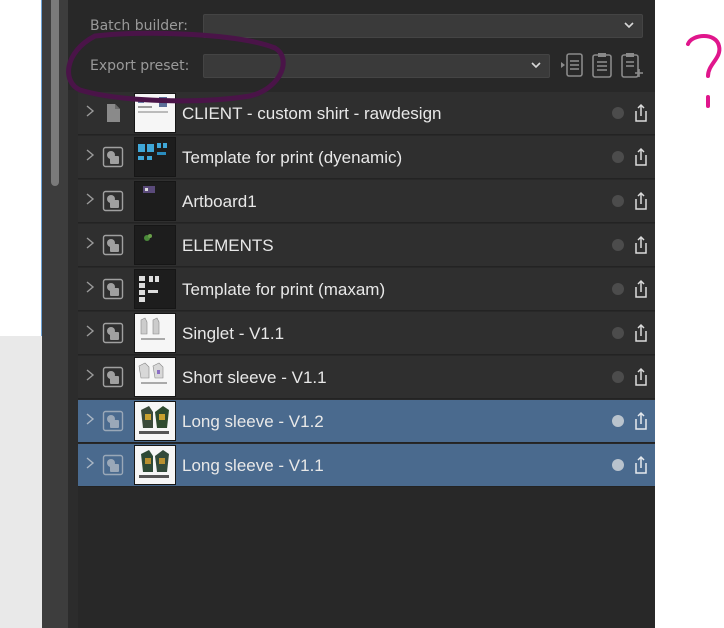 This screenshot has width=724, height=628. I want to click on layer-name: ELEMENTS, so click(228, 245).